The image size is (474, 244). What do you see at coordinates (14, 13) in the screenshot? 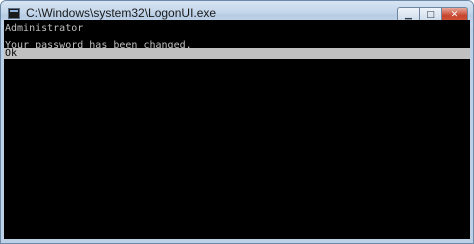
I see `console-app-icon` at bounding box center [14, 13].